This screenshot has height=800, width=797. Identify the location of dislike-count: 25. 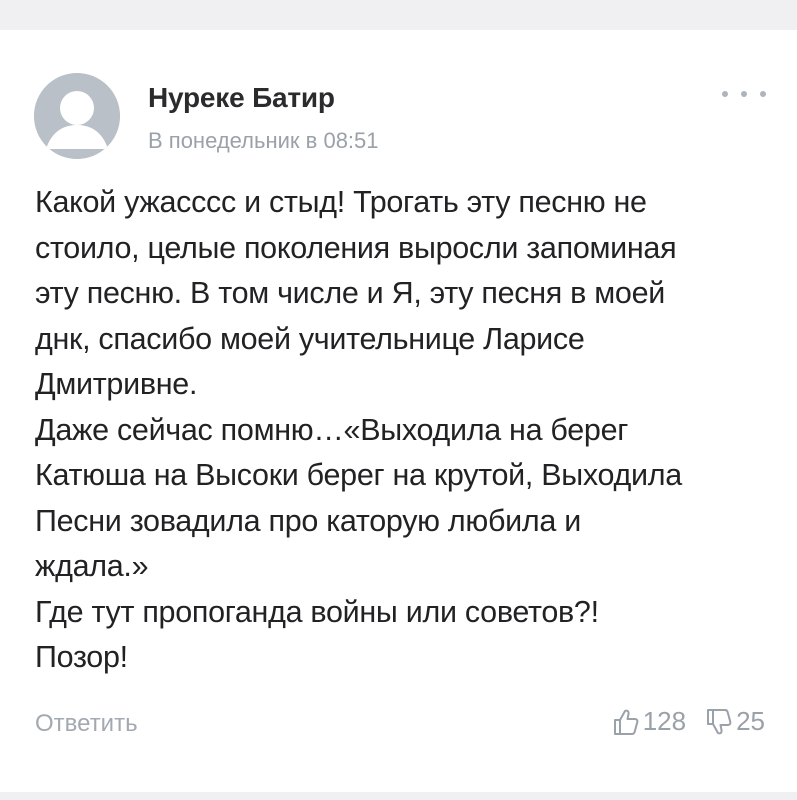
(750, 721).